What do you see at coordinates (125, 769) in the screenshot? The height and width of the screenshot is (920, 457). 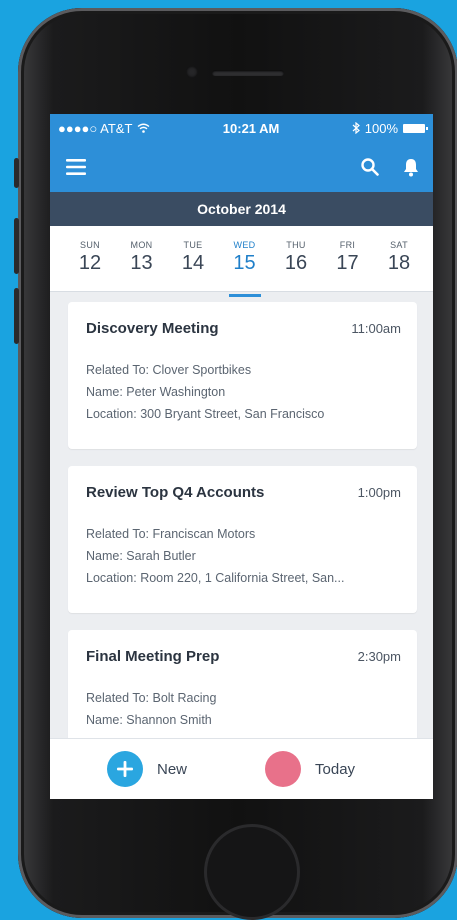 I see `plus-icon` at bounding box center [125, 769].